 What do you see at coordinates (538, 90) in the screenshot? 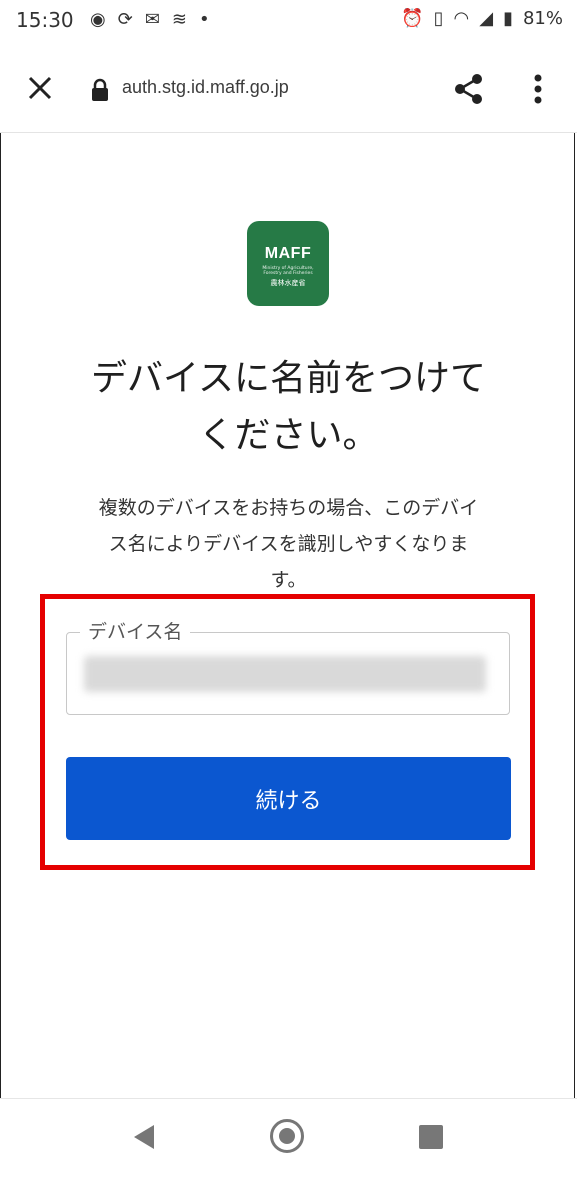
I see `more-menu-icon` at bounding box center [538, 90].